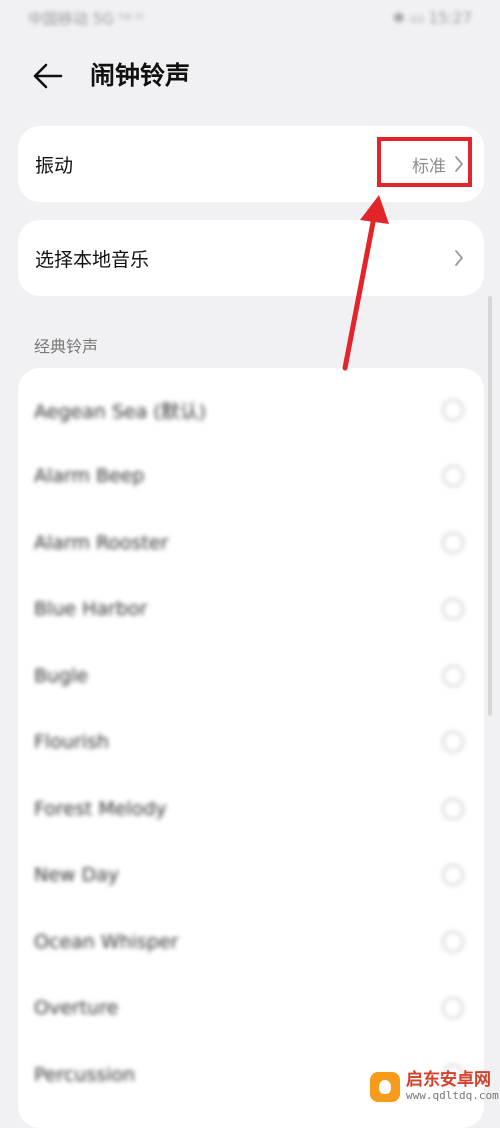  What do you see at coordinates (250, 76) in the screenshot?
I see `header: 闹钟铃声` at bounding box center [250, 76].